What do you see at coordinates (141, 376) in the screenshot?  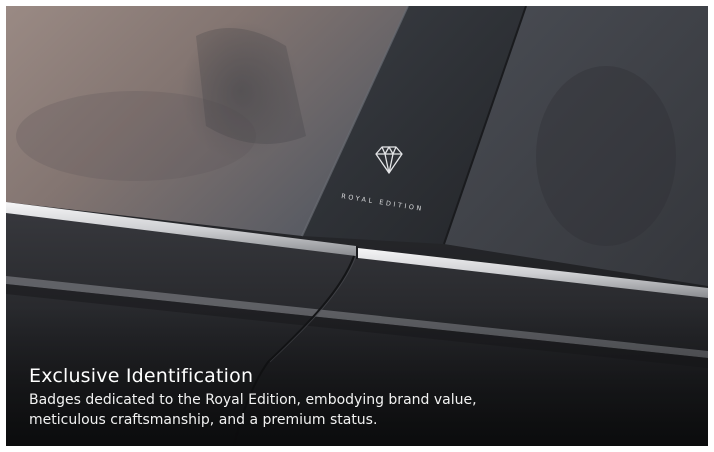 I see `caption-title: Exclusive Identification` at bounding box center [141, 376].